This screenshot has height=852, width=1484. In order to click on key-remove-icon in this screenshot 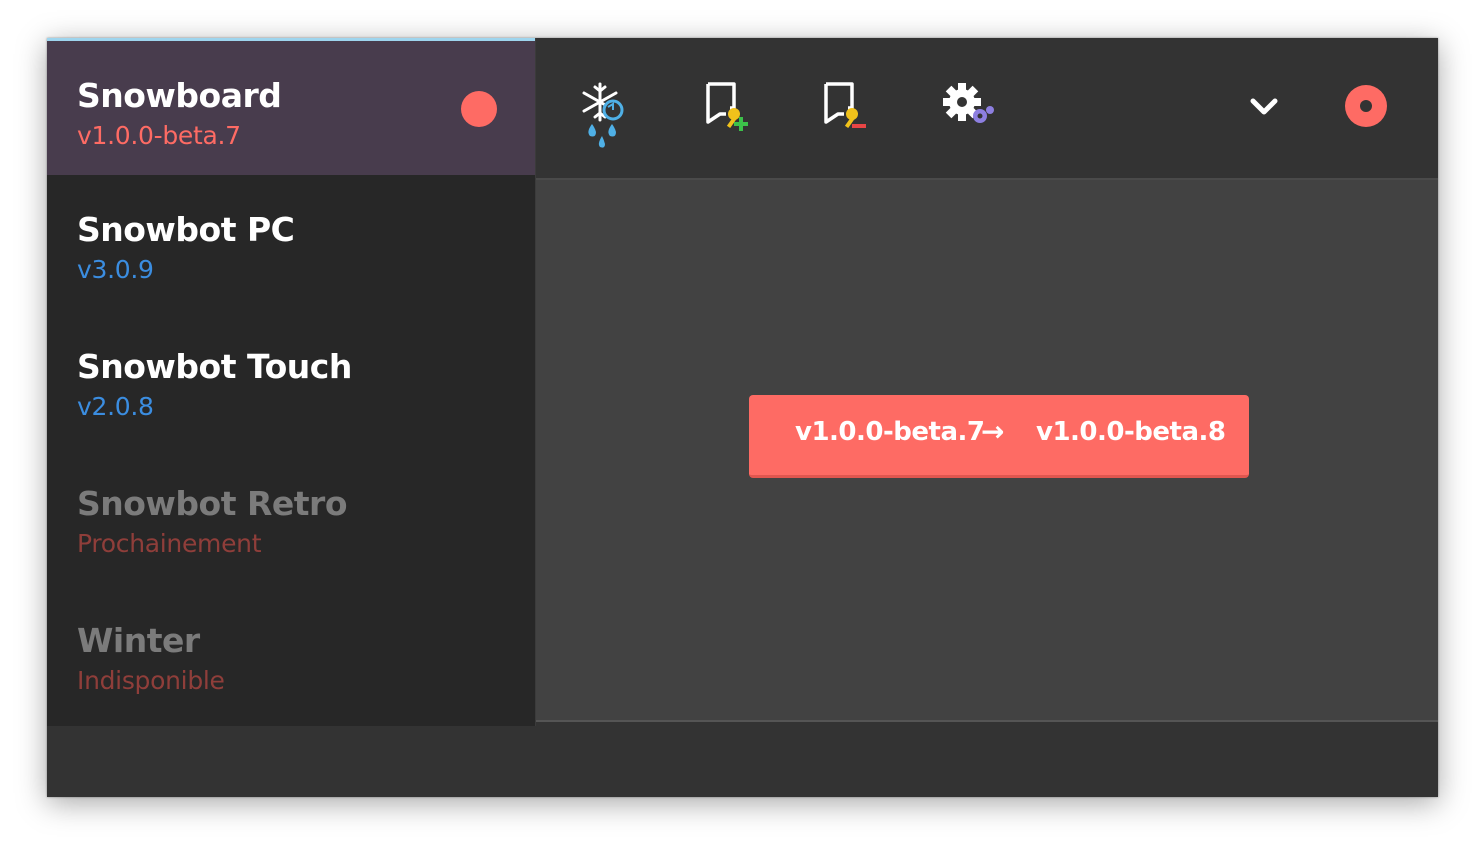, I will do `click(850, 110)`.